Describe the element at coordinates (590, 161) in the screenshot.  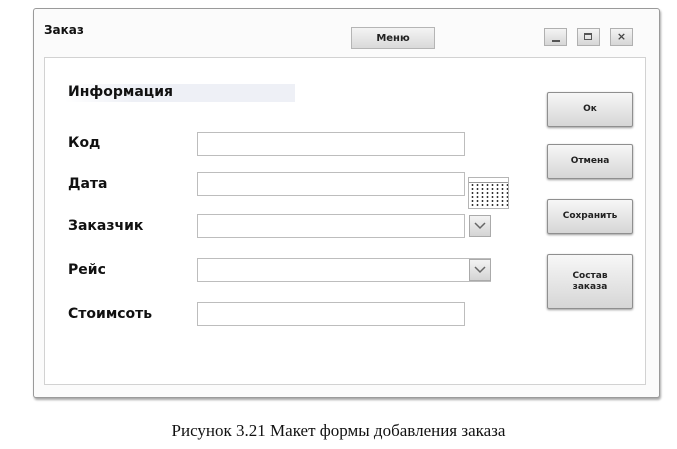
I see `cancel-button: Отмена` at that location.